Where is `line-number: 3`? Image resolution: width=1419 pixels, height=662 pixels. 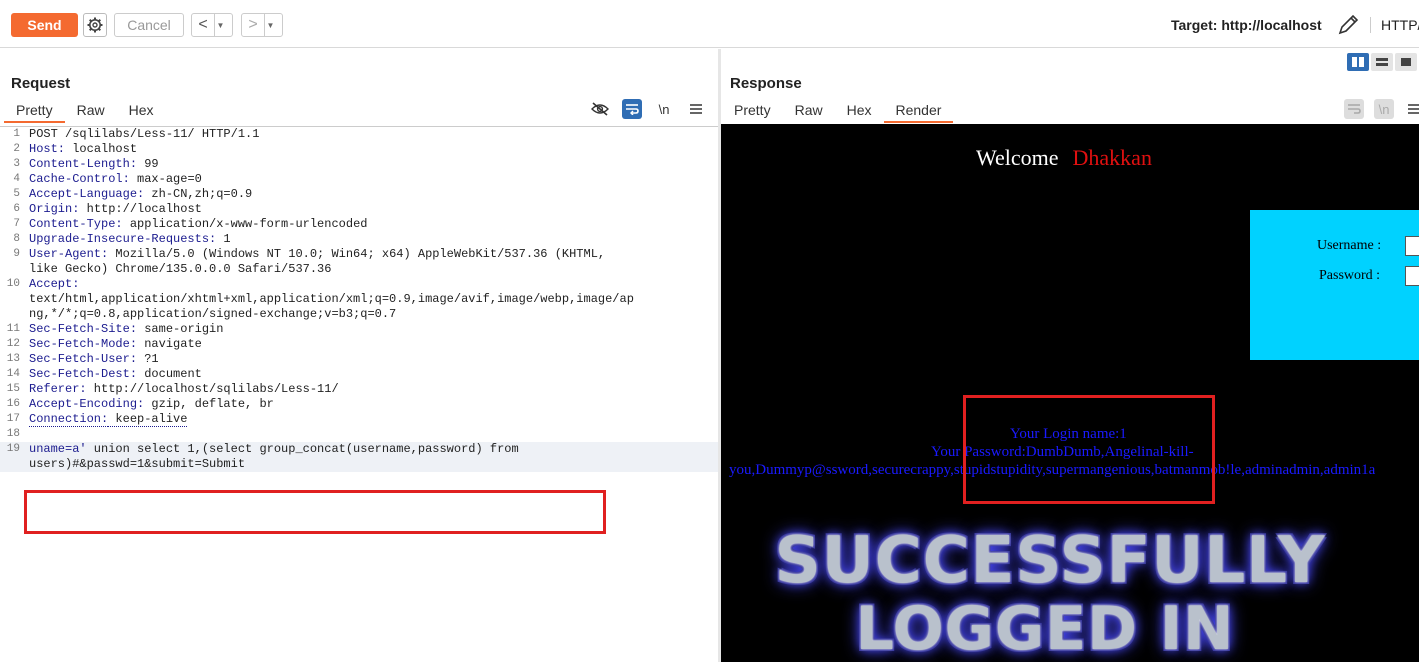 line-number: 3 is located at coordinates (16, 164).